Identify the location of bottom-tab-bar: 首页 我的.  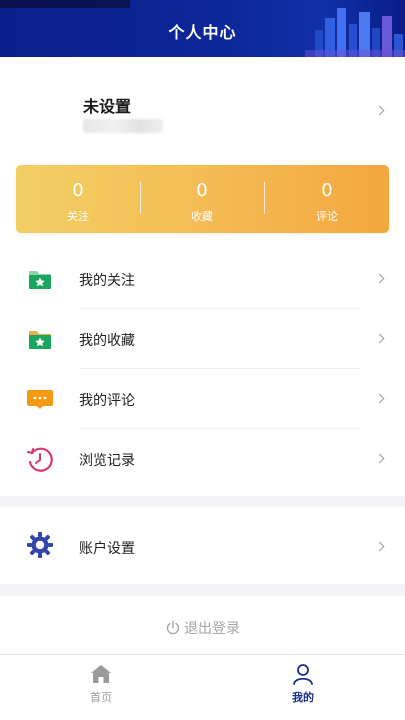
(202, 687).